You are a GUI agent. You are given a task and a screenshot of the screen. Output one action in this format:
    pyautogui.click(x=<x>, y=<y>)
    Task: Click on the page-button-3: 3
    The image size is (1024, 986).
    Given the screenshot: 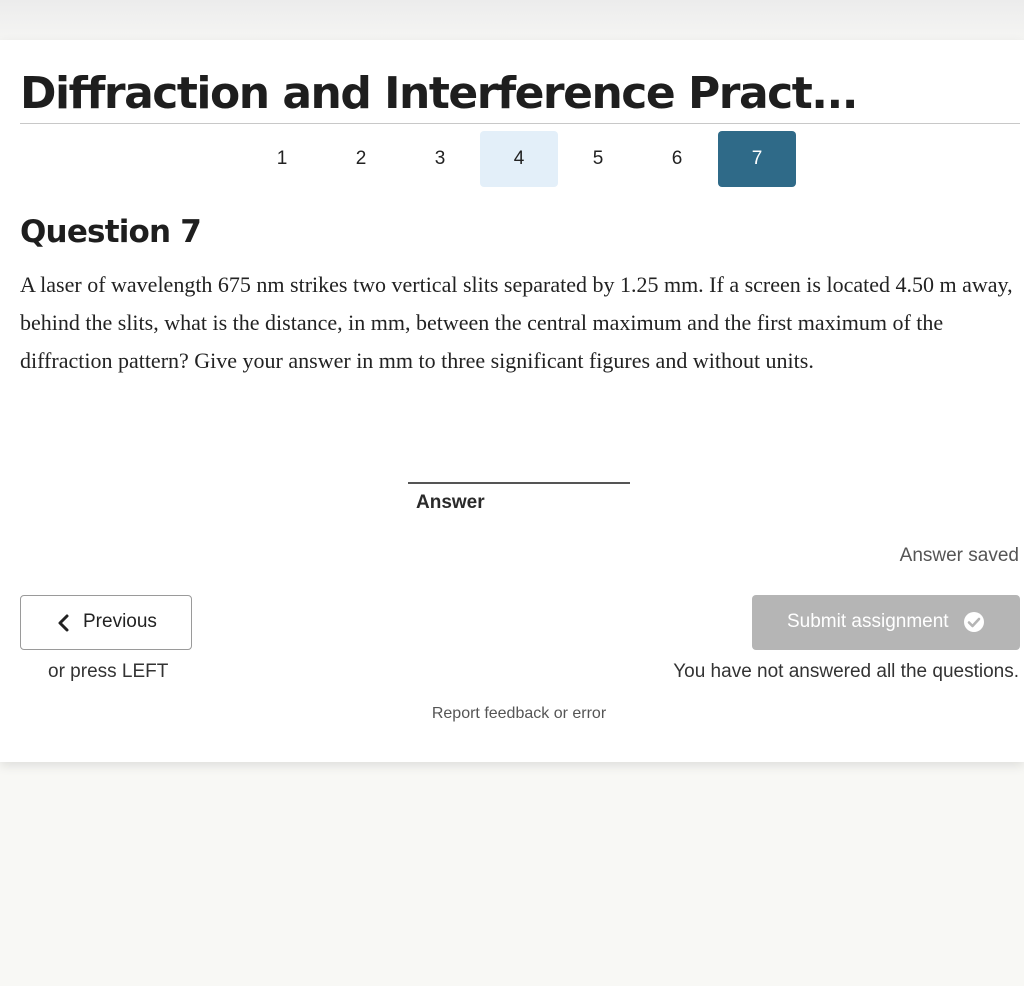 What is the action you would take?
    pyautogui.click(x=440, y=159)
    